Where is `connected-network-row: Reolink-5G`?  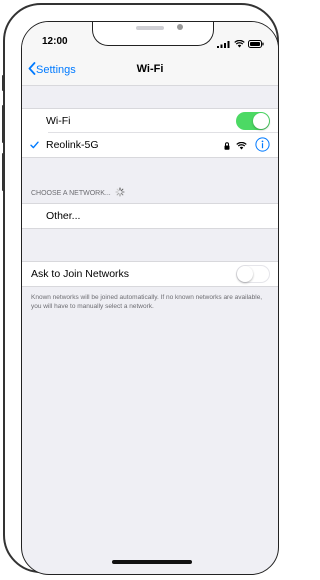 connected-network-row: Reolink-5G is located at coordinates (150, 145).